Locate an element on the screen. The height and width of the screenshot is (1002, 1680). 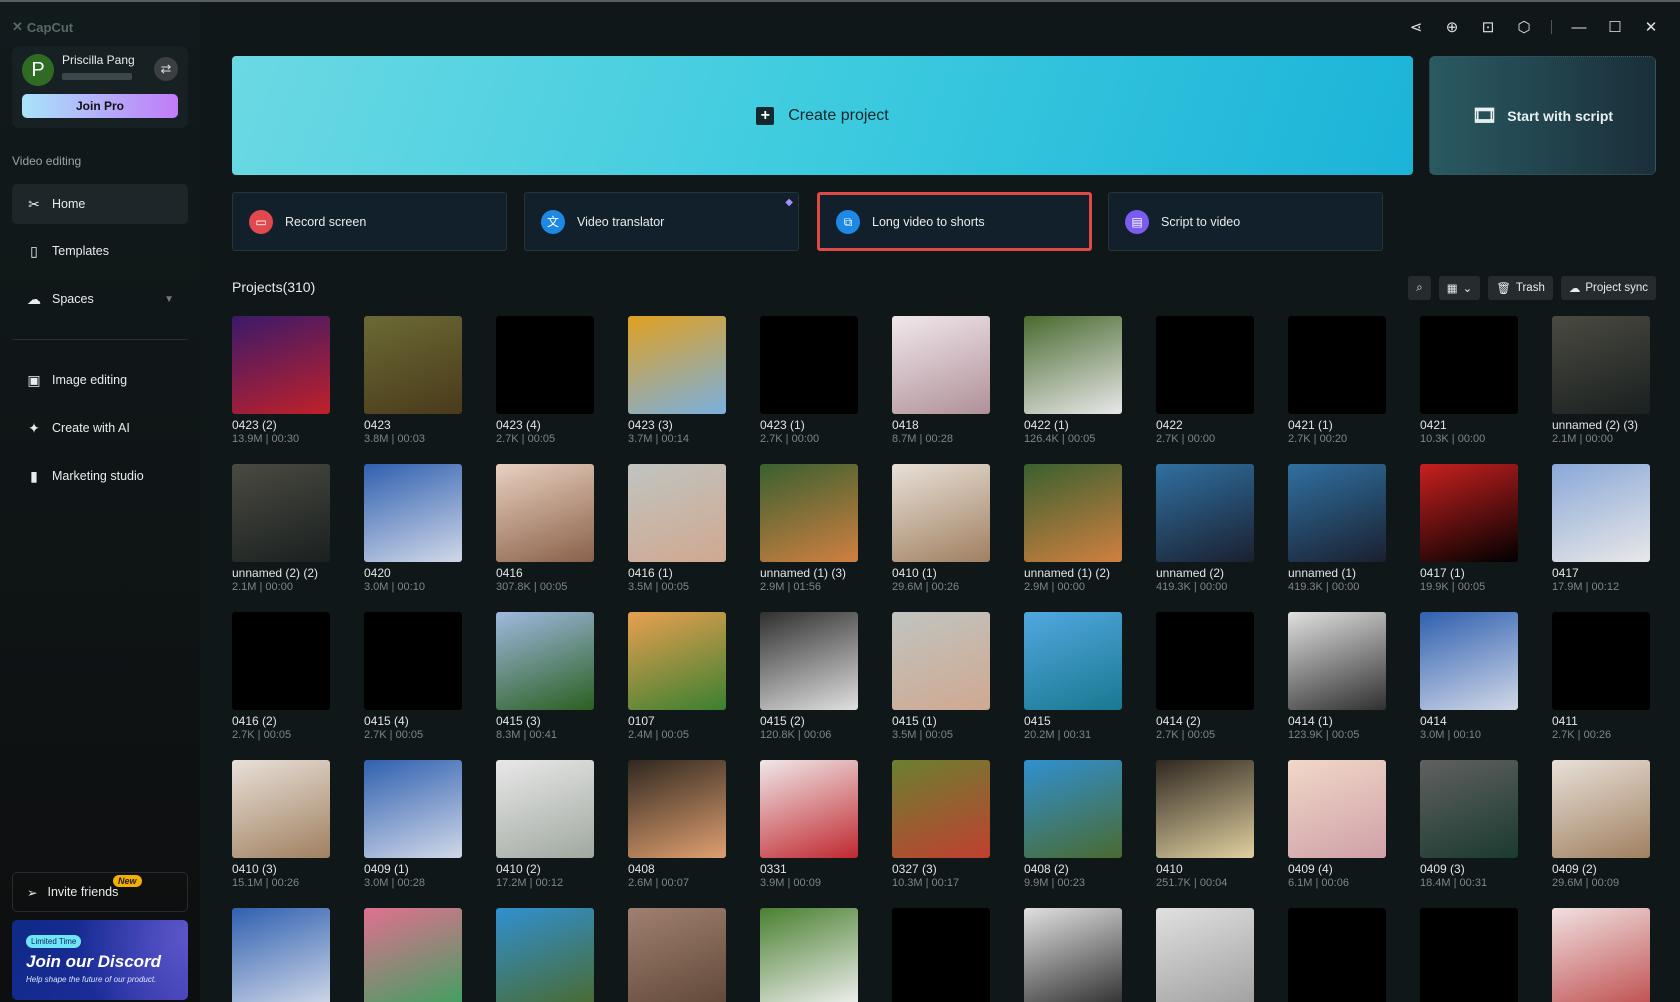
project-tile: 0415 (1) 3.5M | 00:05 is located at coordinates (941, 676).